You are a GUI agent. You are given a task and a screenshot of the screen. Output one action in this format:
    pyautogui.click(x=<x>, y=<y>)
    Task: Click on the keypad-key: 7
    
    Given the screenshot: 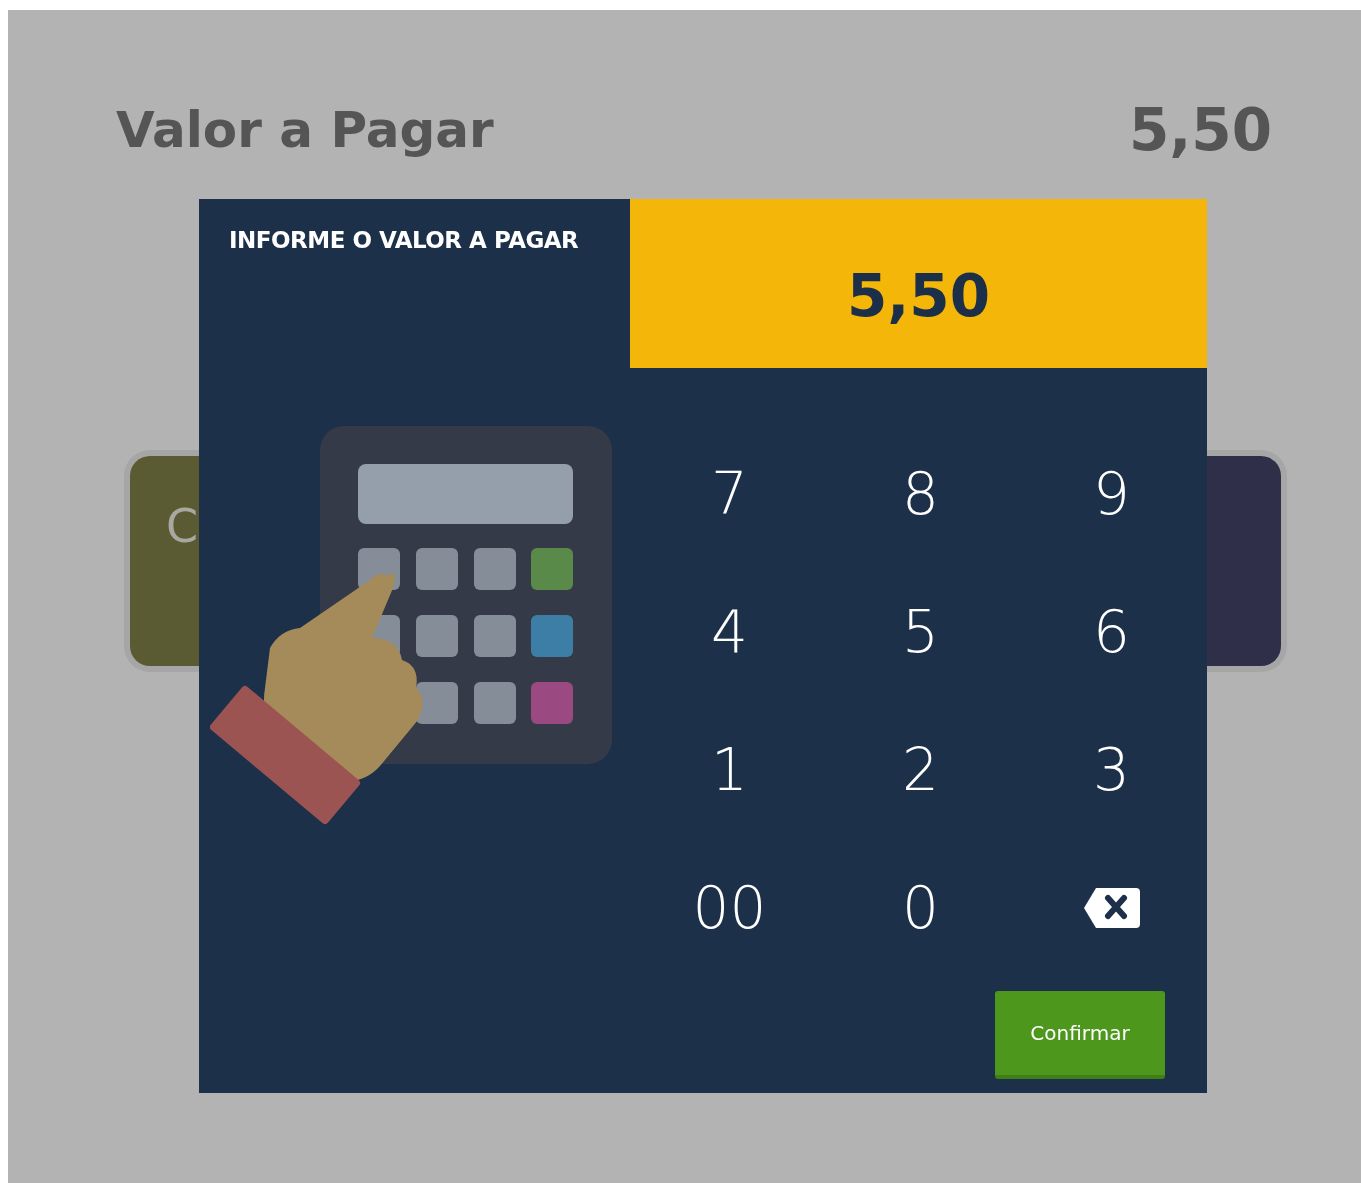 What is the action you would take?
    pyautogui.click(x=729, y=494)
    